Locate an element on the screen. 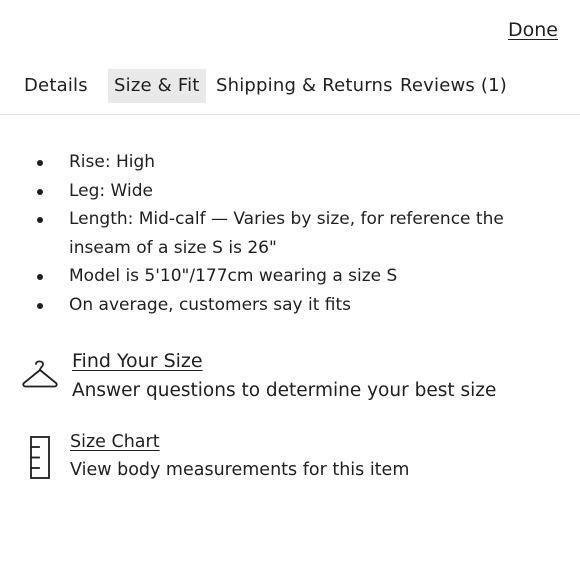  tab-details: Details is located at coordinates (56, 86).